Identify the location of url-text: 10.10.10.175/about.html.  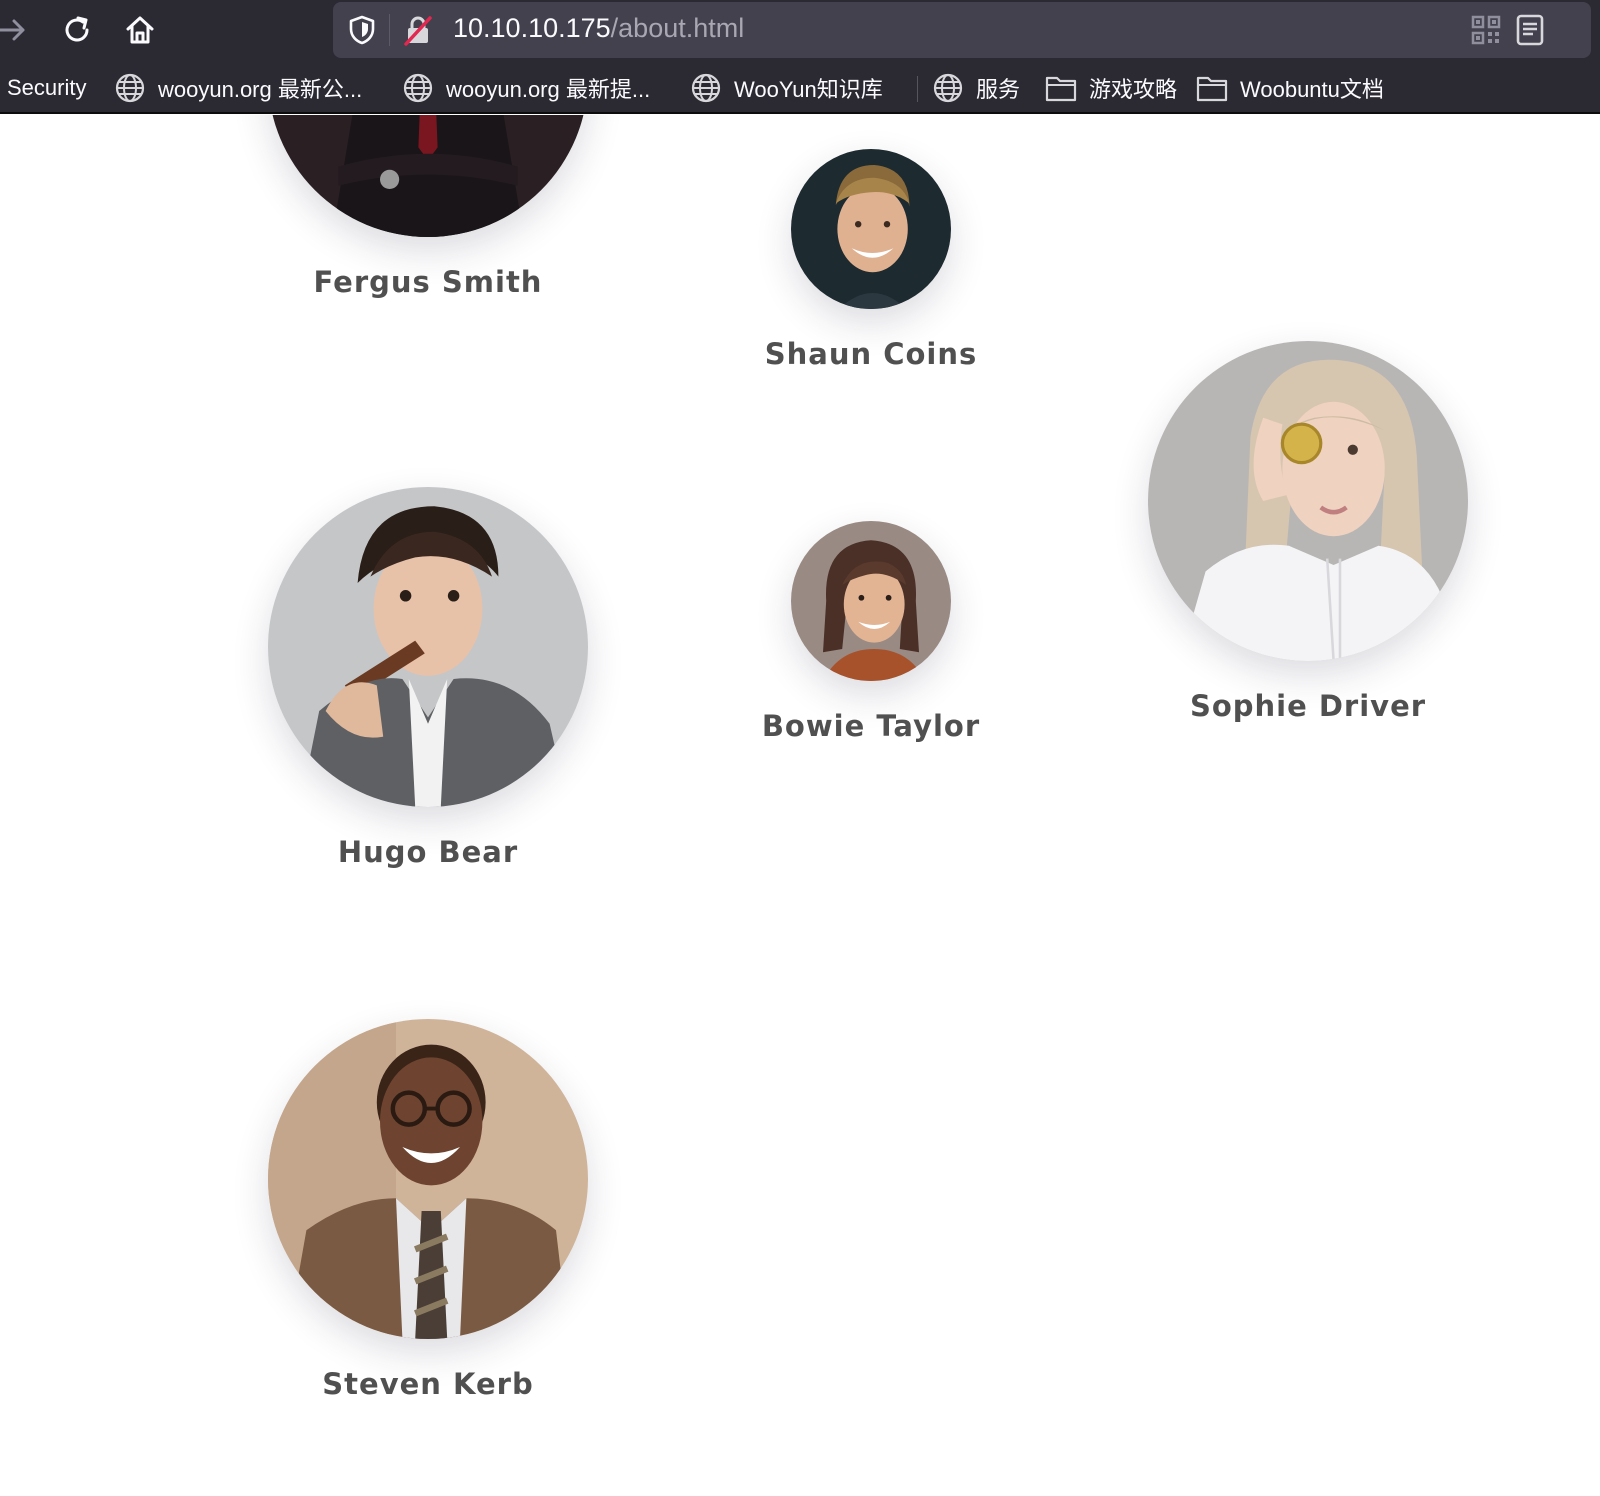
(598, 28).